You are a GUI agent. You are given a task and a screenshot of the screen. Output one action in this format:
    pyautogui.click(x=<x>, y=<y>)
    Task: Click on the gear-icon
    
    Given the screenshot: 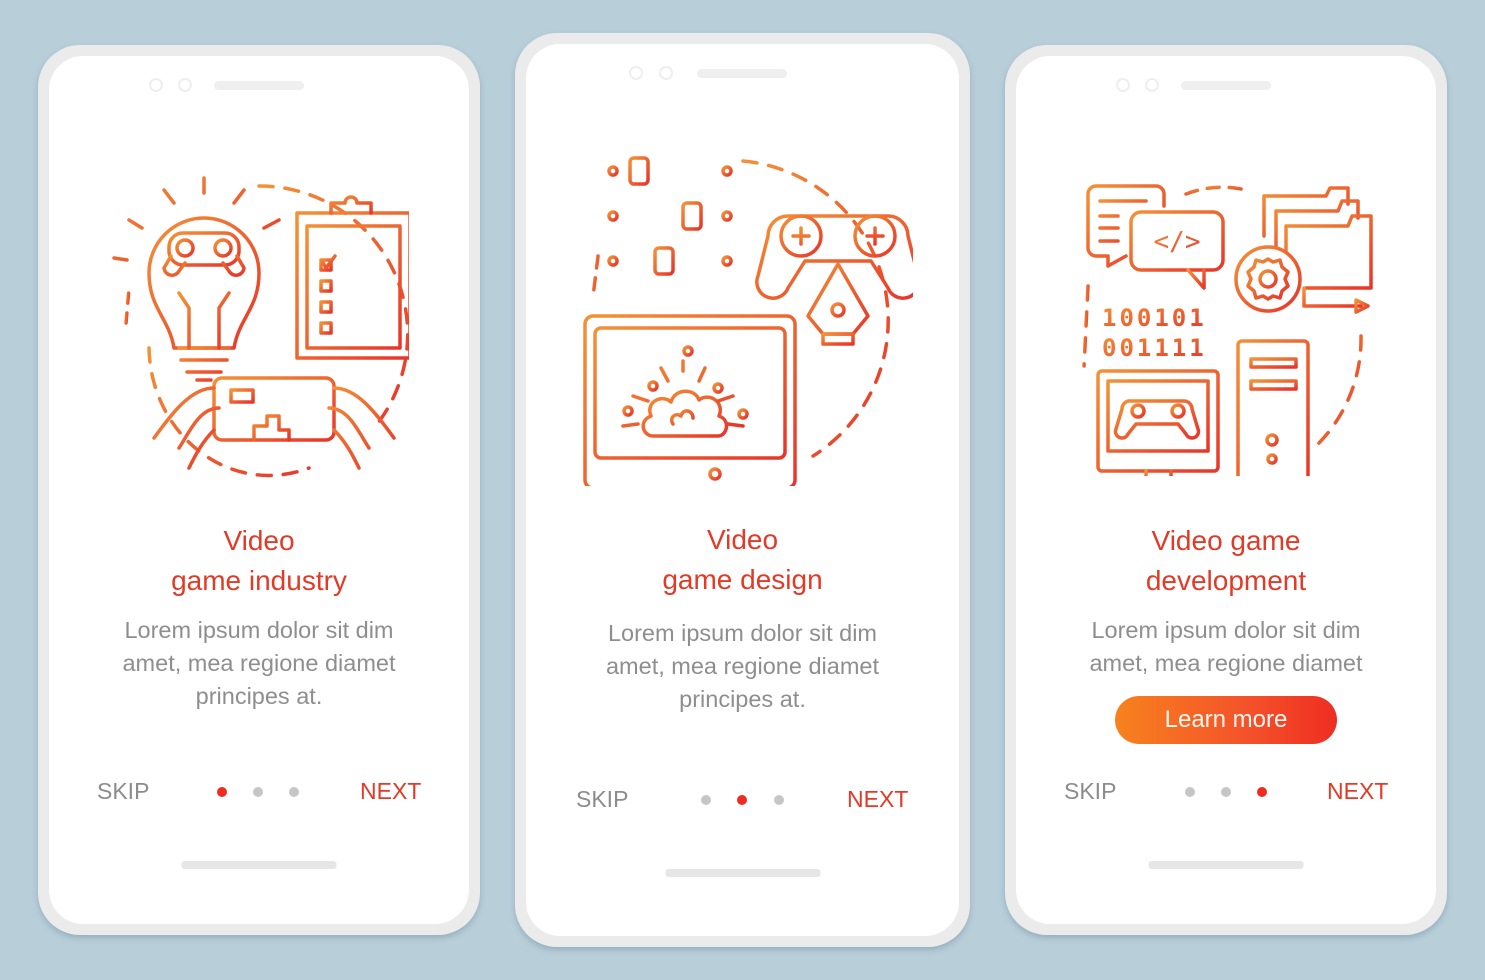 What is the action you would take?
    pyautogui.click(x=1268, y=279)
    